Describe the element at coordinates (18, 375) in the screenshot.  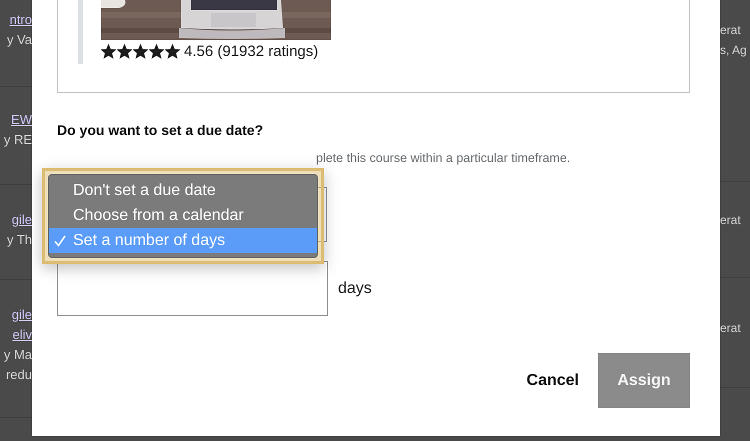
I see `course-byline-fragment: redu` at that location.